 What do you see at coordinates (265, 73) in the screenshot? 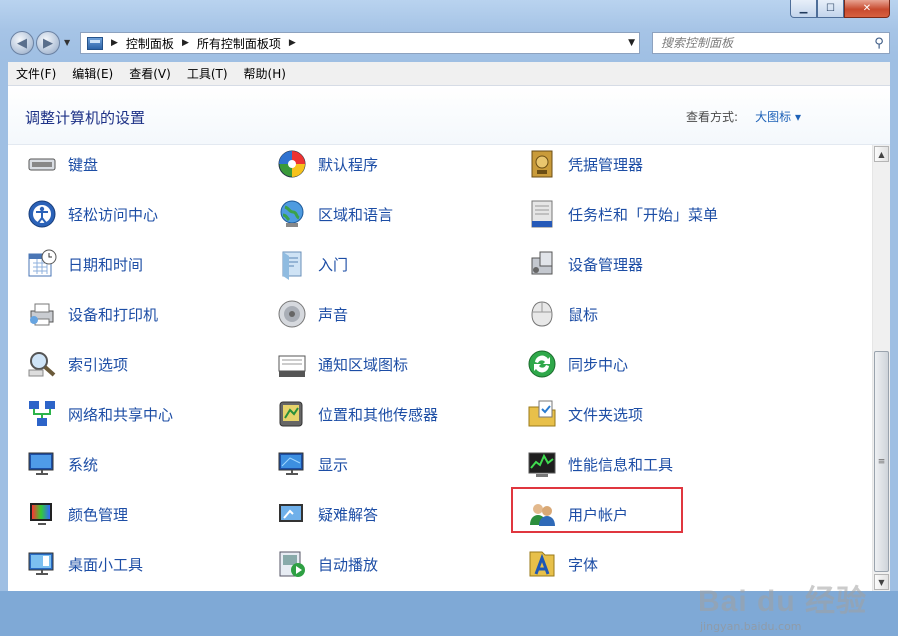
I see `menu-help: 帮助(H)` at bounding box center [265, 73].